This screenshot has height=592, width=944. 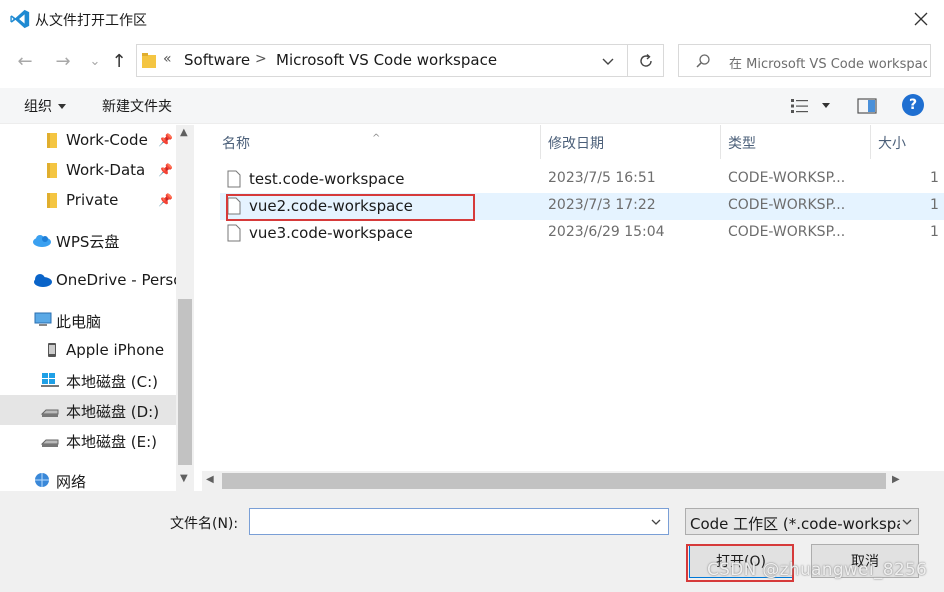 What do you see at coordinates (742, 143) in the screenshot?
I see `column-header-type: 类型` at bounding box center [742, 143].